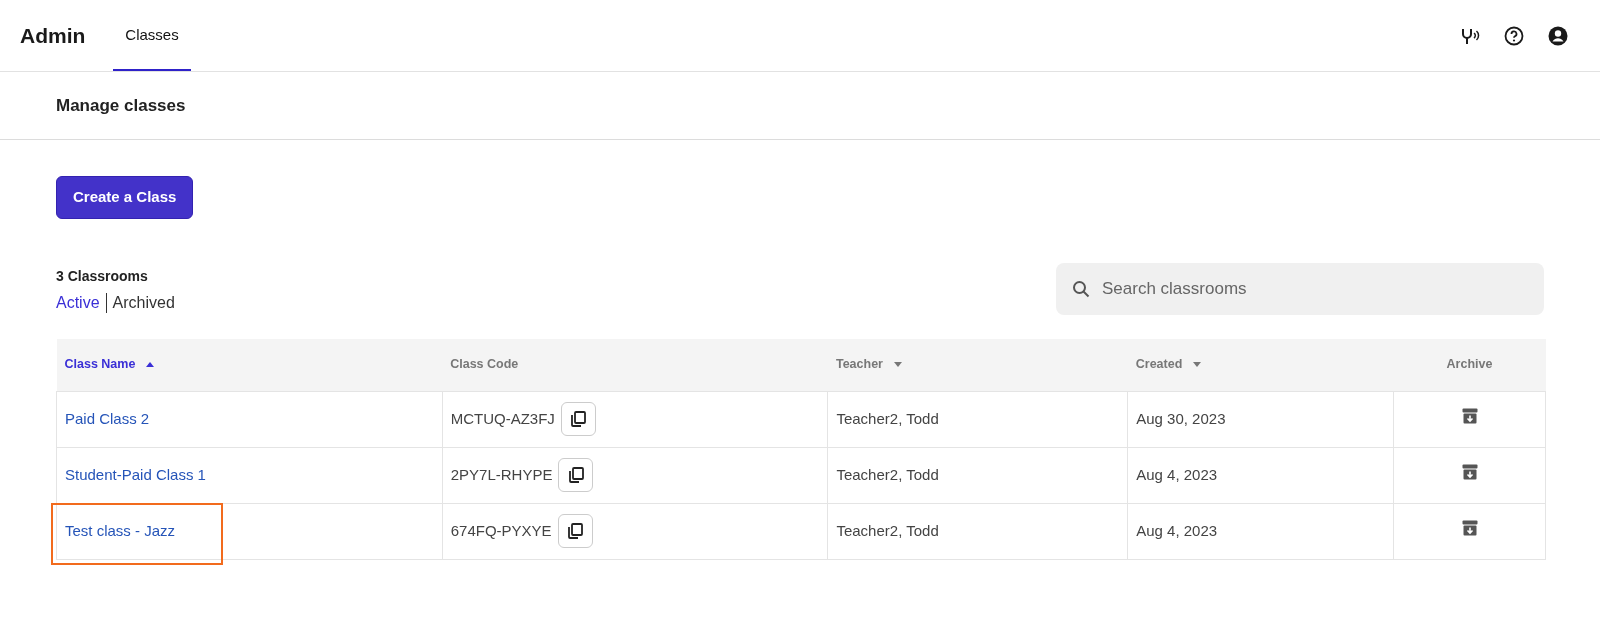  What do you see at coordinates (1469, 365) in the screenshot?
I see `column-header: Archive` at bounding box center [1469, 365].